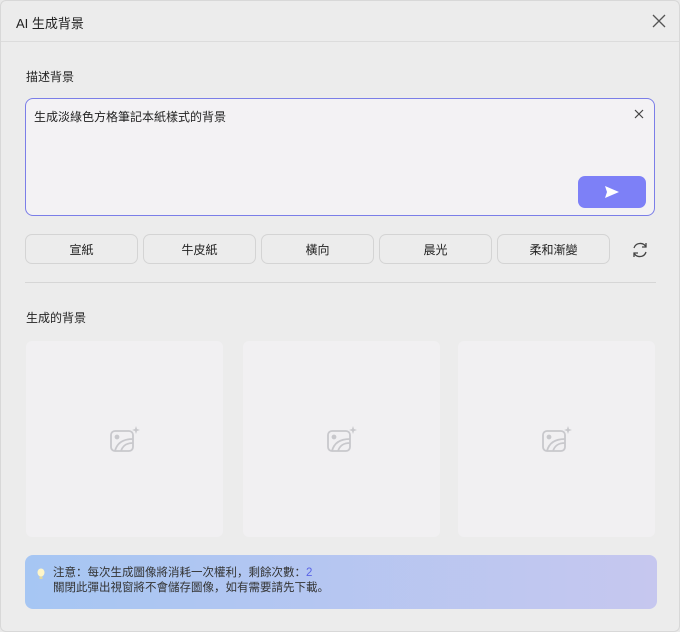  I want to click on clear-icon, so click(639, 114).